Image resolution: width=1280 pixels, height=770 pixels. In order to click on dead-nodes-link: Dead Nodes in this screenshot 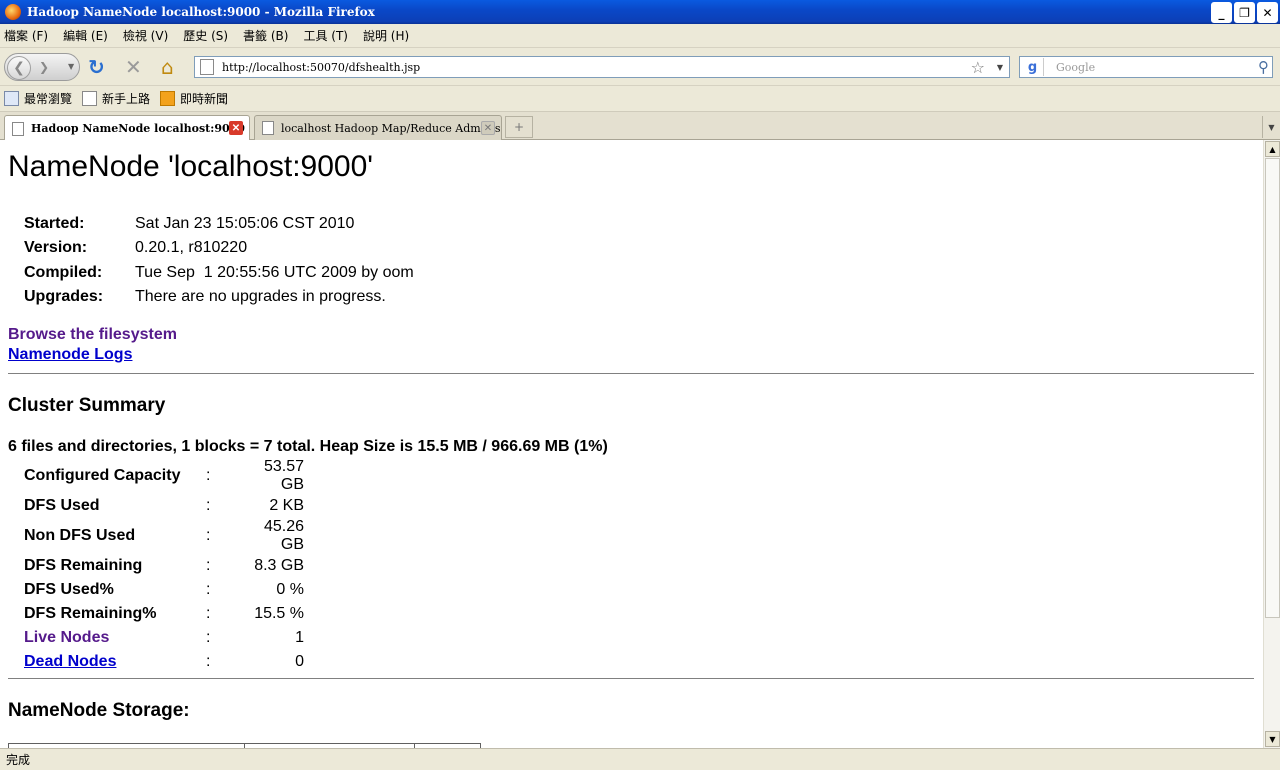, I will do `click(115, 662)`.